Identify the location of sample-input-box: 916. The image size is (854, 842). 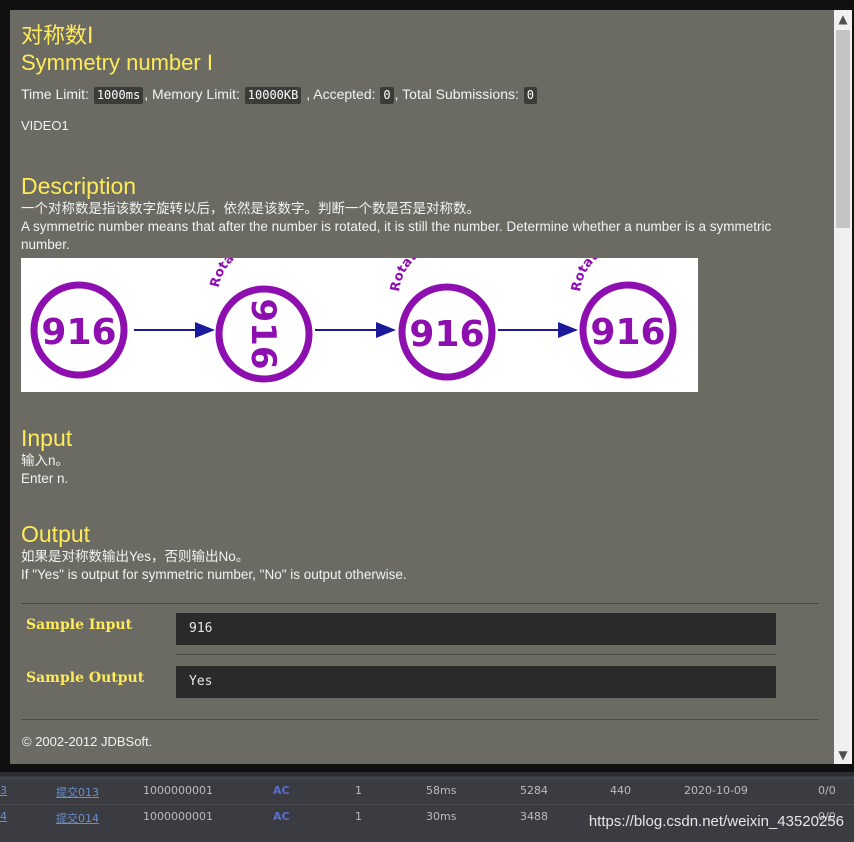
(476, 629).